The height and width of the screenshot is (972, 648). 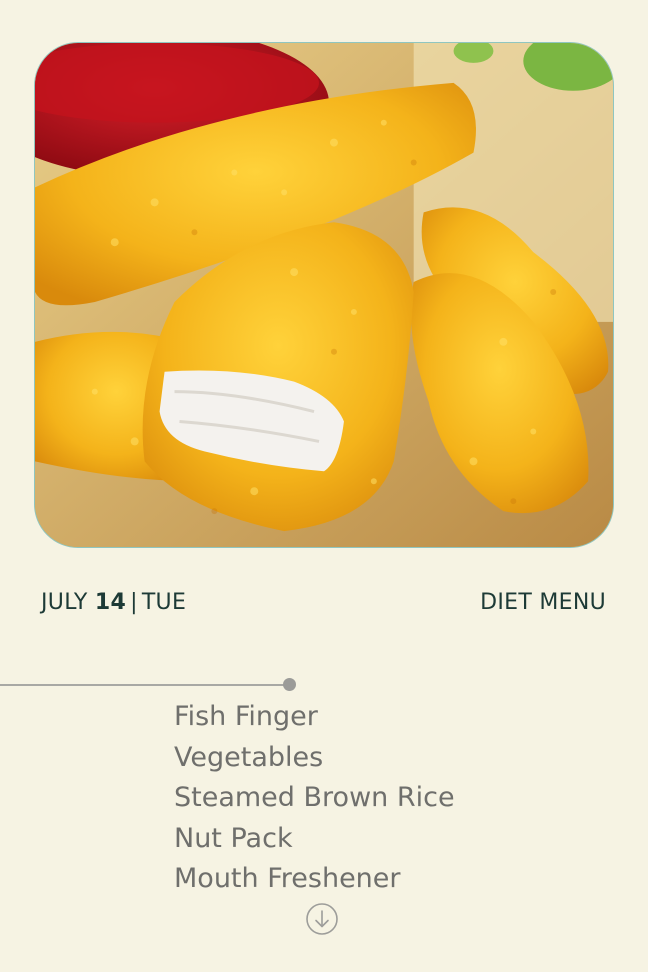 What do you see at coordinates (289, 684) in the screenshot?
I see `timeline-dot` at bounding box center [289, 684].